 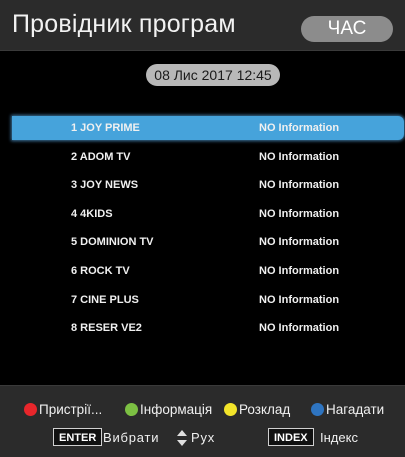 I want to click on channel-row: 5 DOMINION TV NO Information, so click(x=208, y=242).